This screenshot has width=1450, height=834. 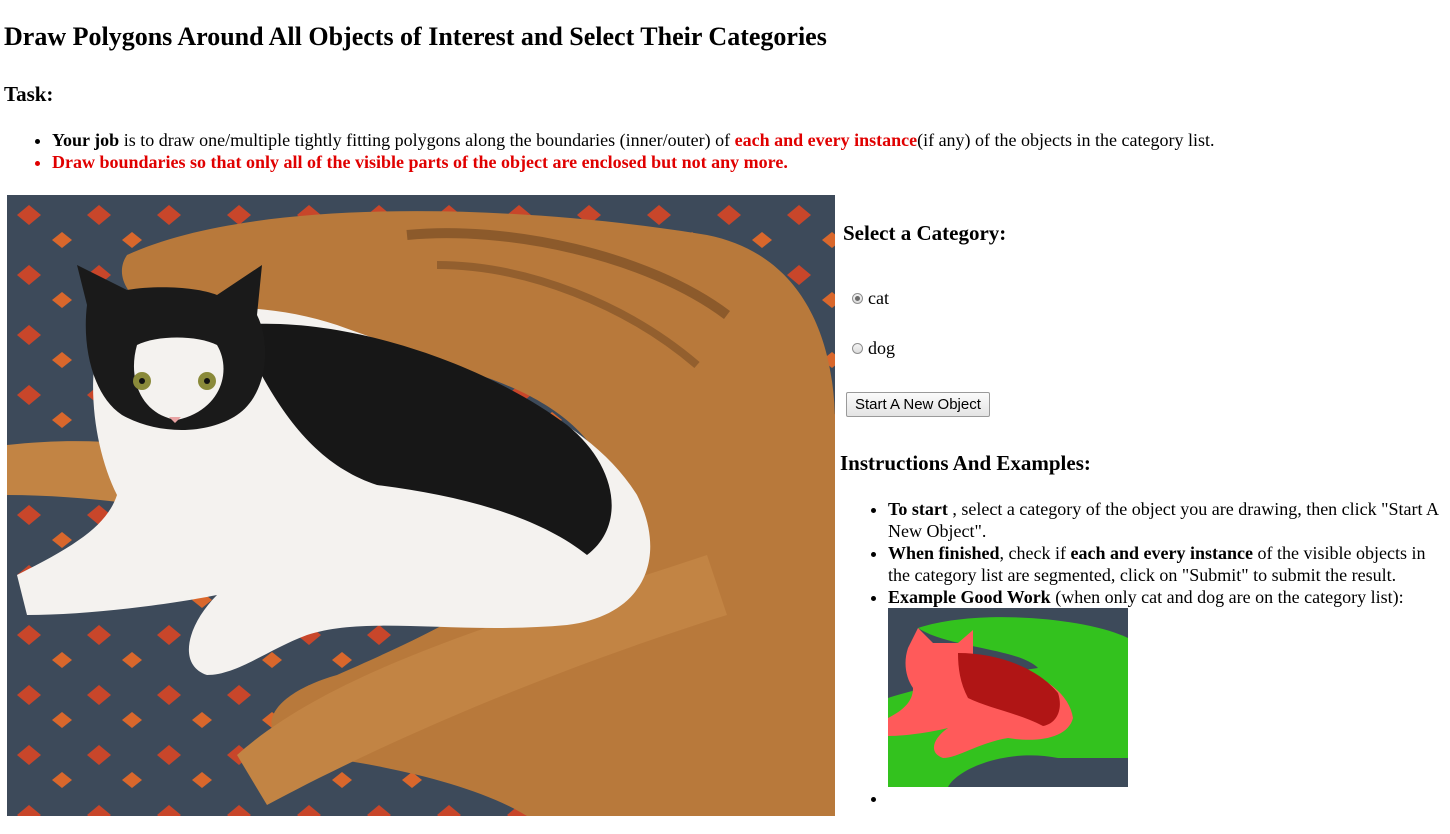 What do you see at coordinates (86, 140) in the screenshot?
I see `your-job-label: Your job` at bounding box center [86, 140].